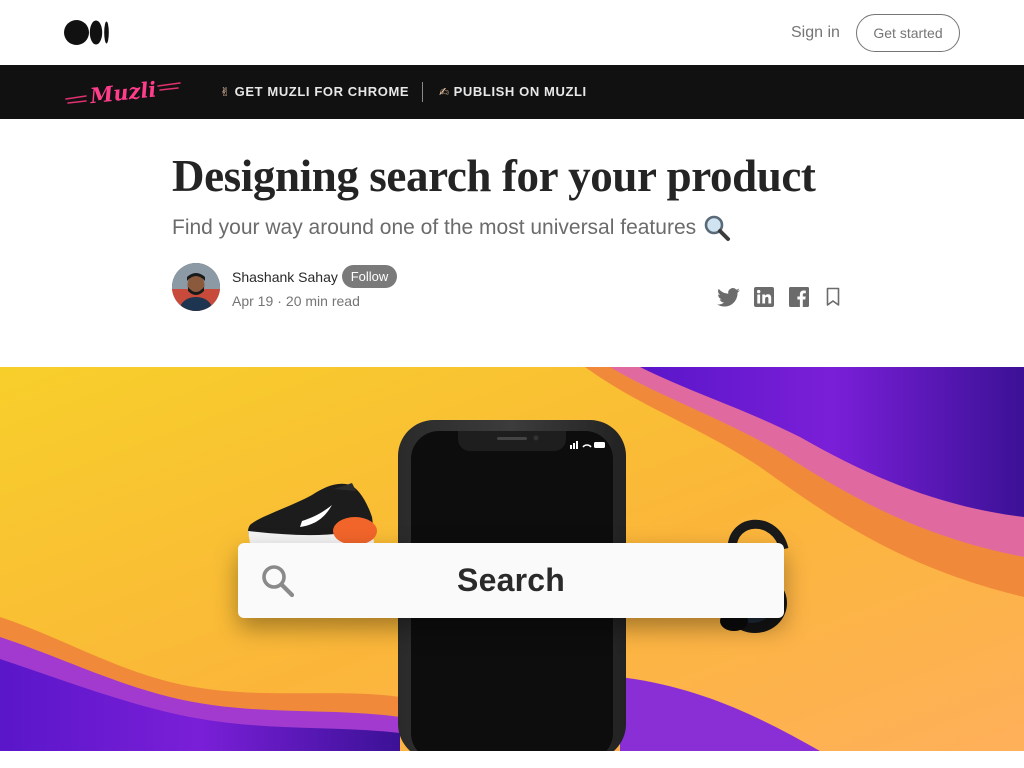  Describe the element at coordinates (512, 32) in the screenshot. I see `top-navbar: Sign in Get started` at that location.